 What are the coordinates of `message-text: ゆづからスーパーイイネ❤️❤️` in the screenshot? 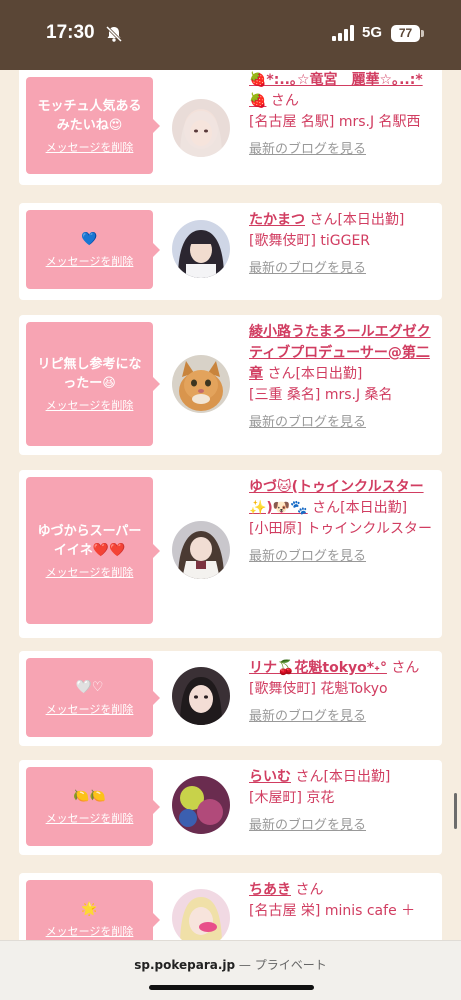 It's located at (89, 540).